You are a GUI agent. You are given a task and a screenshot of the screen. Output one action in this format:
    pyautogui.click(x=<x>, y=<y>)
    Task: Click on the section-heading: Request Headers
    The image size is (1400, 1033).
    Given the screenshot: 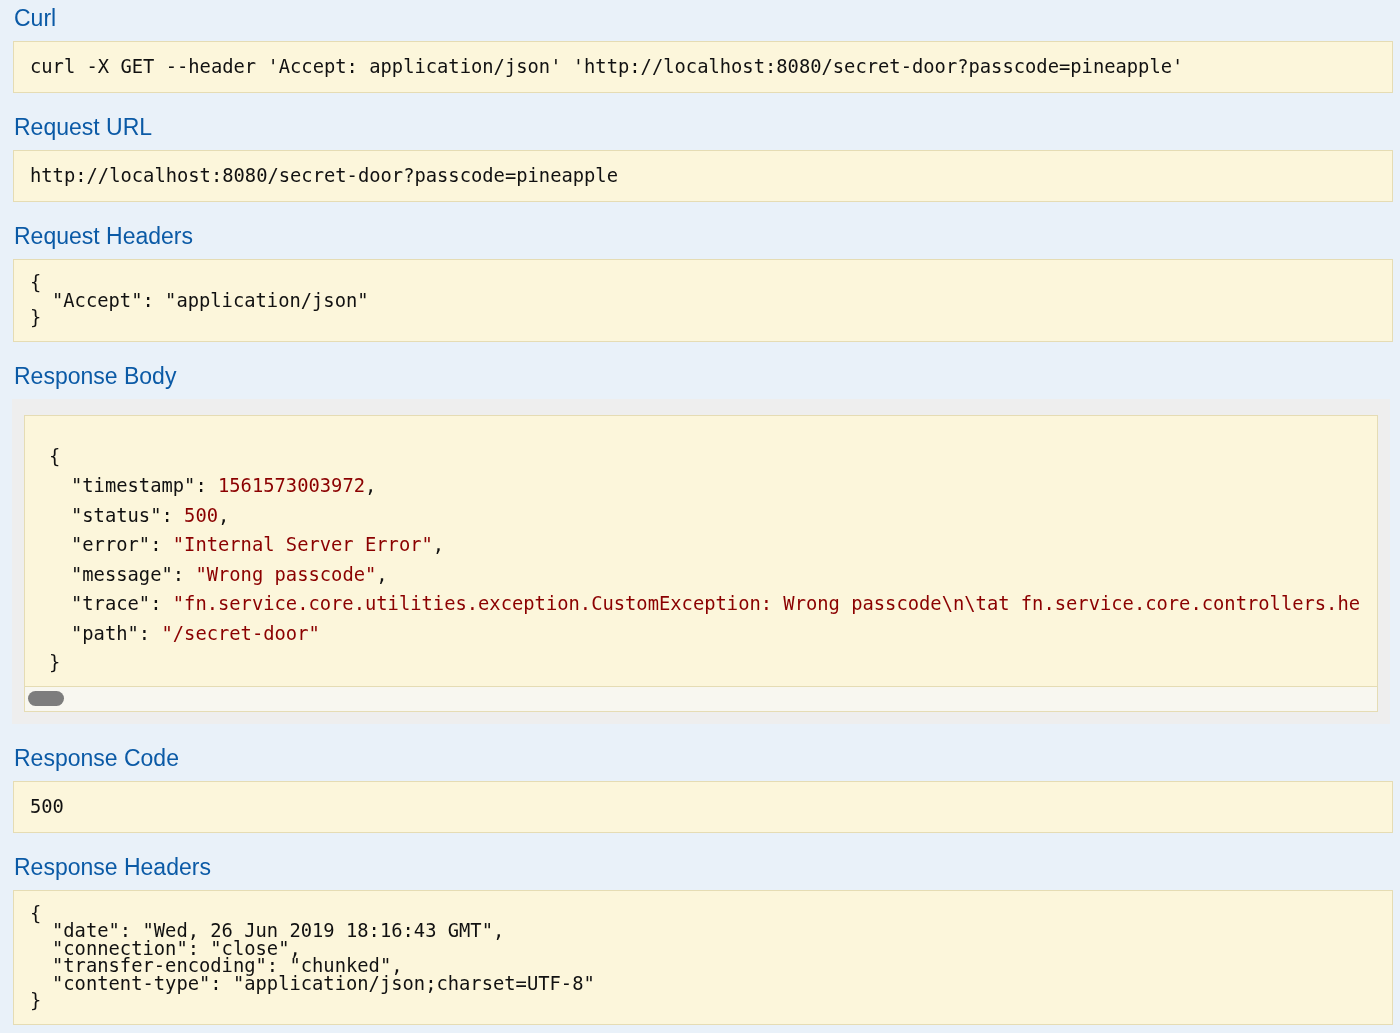 What is the action you would take?
    pyautogui.click(x=104, y=236)
    